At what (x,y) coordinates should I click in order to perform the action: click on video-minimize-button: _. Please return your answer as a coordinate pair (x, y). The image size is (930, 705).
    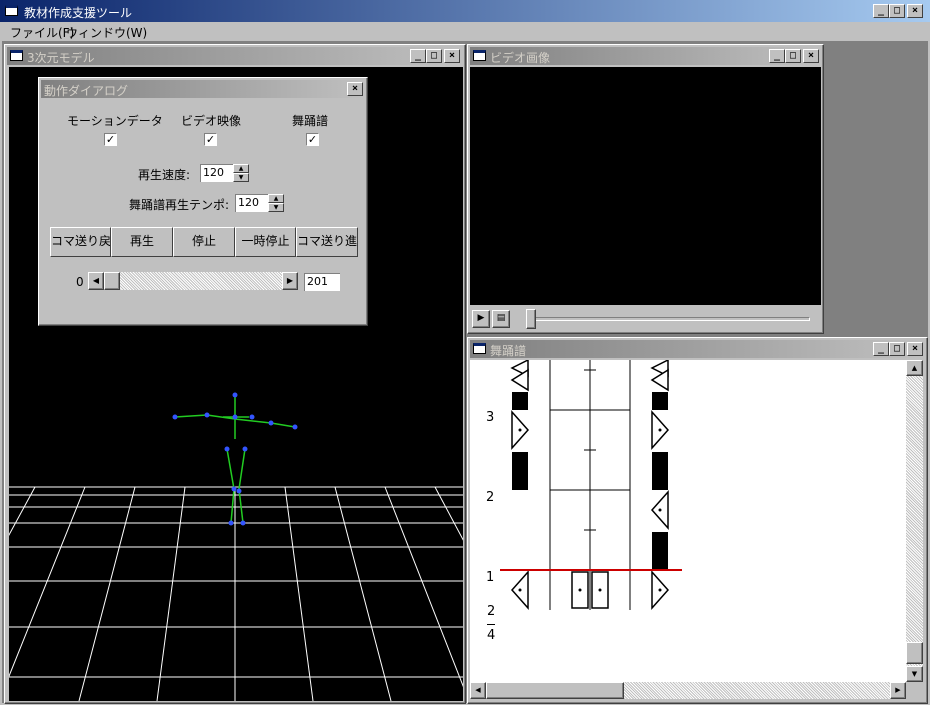
    Looking at the image, I should click on (777, 56).